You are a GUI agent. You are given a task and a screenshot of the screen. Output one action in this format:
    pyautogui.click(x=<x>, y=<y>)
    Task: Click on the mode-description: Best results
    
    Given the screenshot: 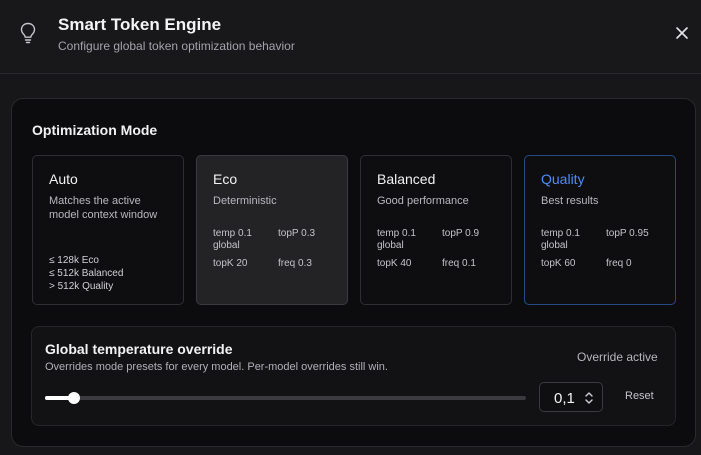 What is the action you would take?
    pyautogui.click(x=570, y=201)
    